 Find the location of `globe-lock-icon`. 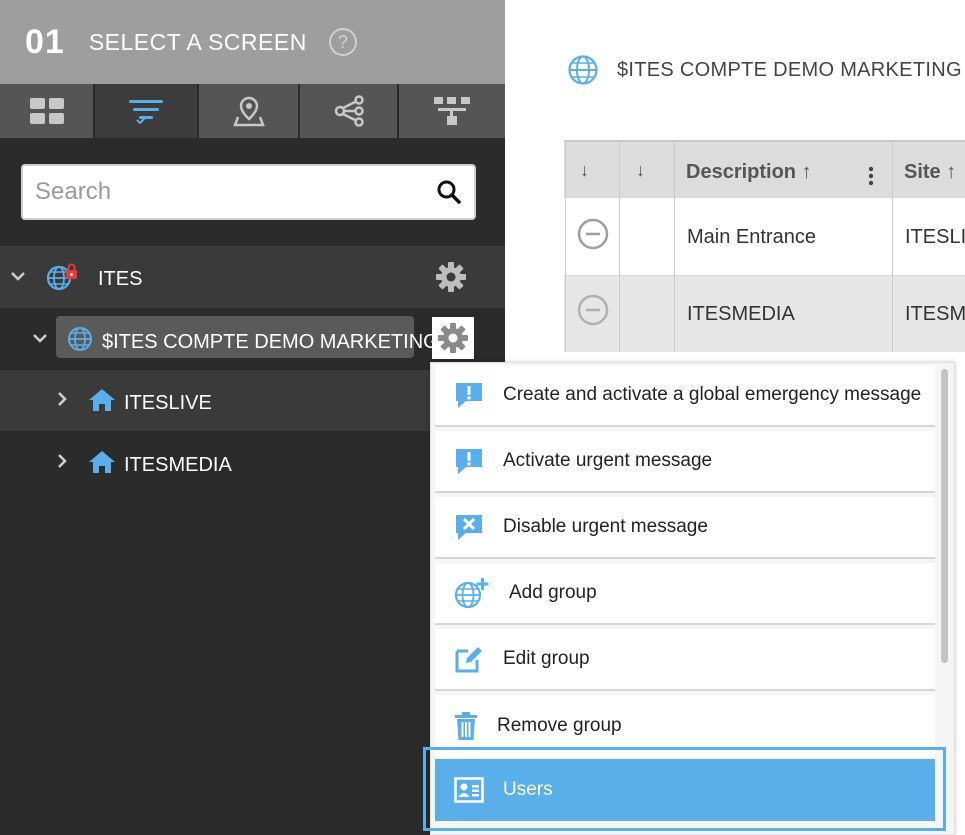

globe-lock-icon is located at coordinates (61, 277).